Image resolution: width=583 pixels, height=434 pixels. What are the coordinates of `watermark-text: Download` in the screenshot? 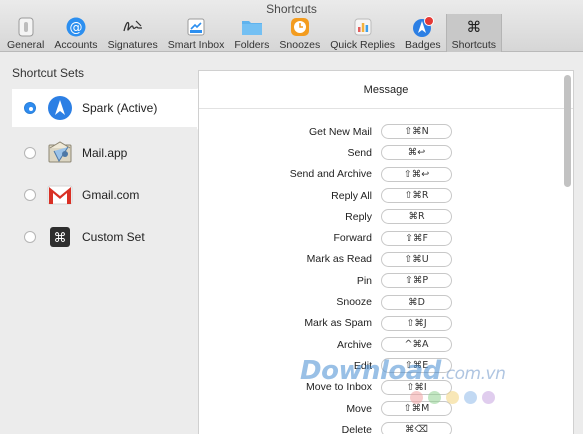 It's located at (370, 371).